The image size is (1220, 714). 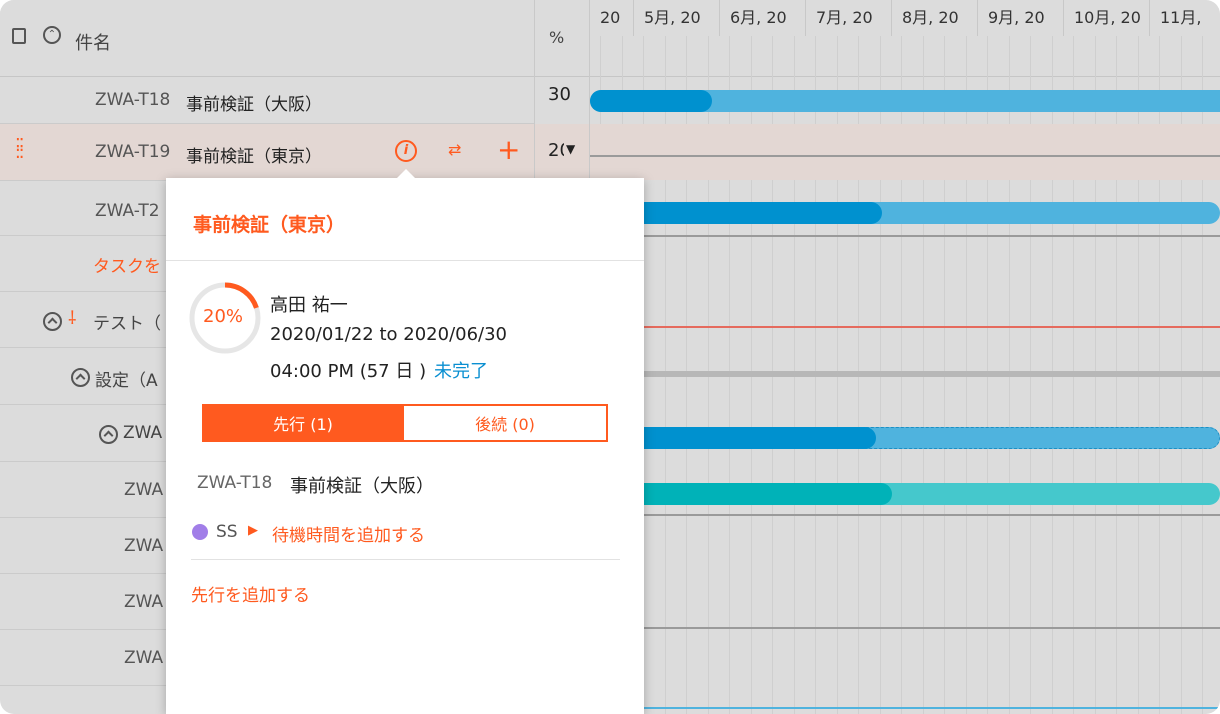 I want to click on status-link: 未完了, so click(x=461, y=370).